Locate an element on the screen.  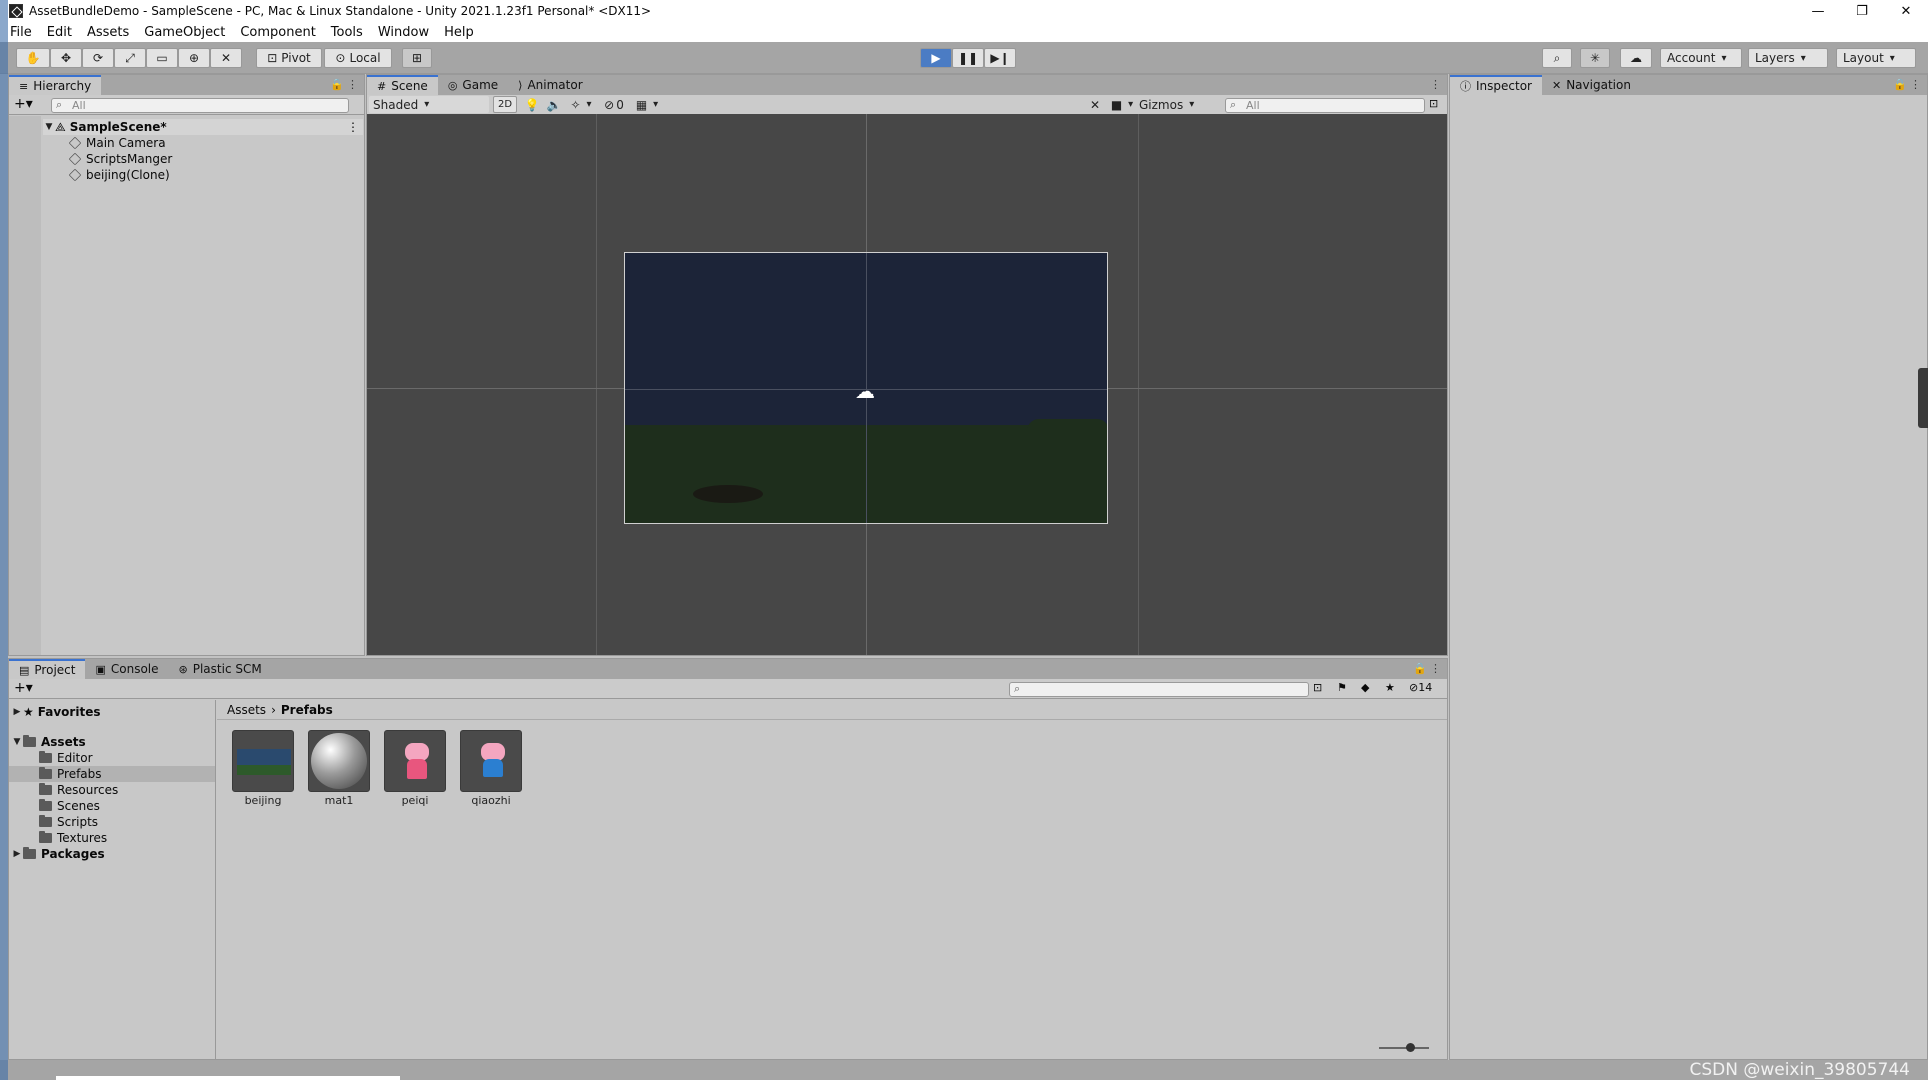
tab-hierarchy: ≡ Hierarchy is located at coordinates (55, 85).